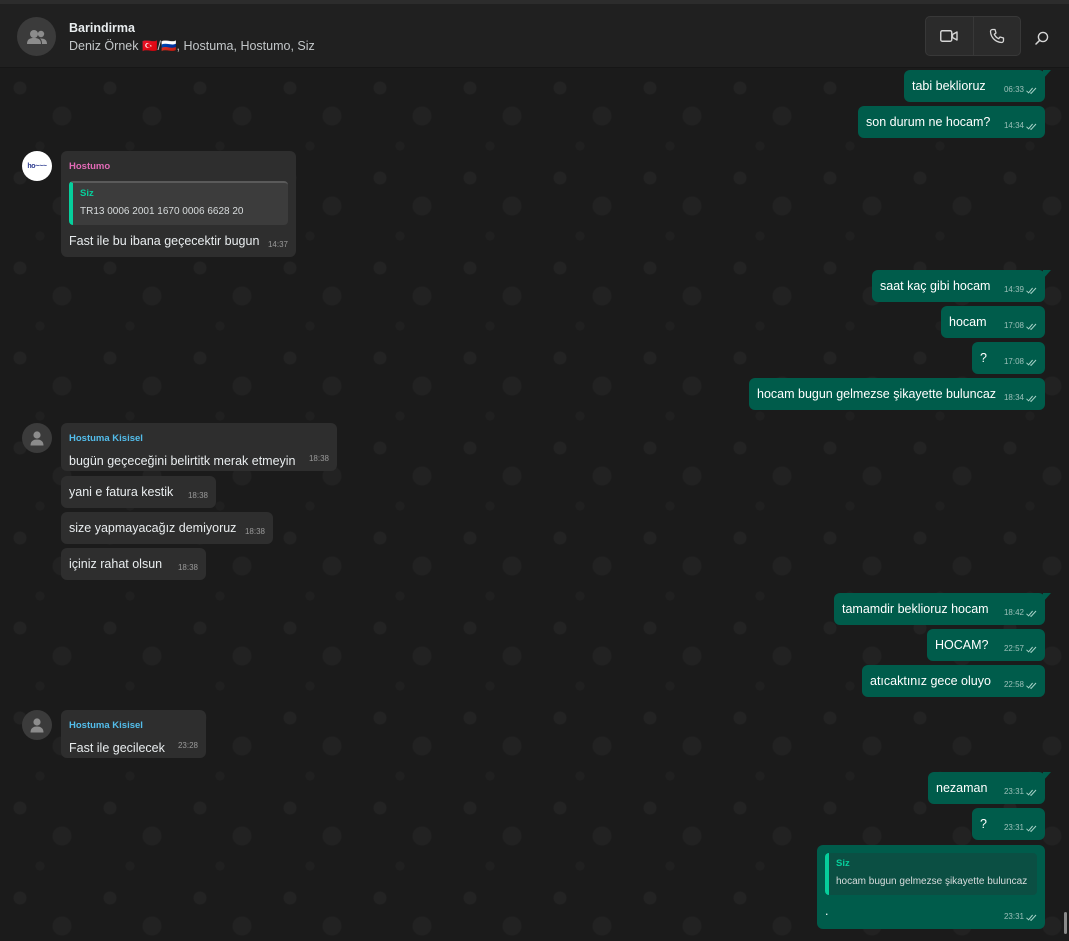  I want to click on message-incoming: yani e fatura kestik 18:38, so click(138, 492).